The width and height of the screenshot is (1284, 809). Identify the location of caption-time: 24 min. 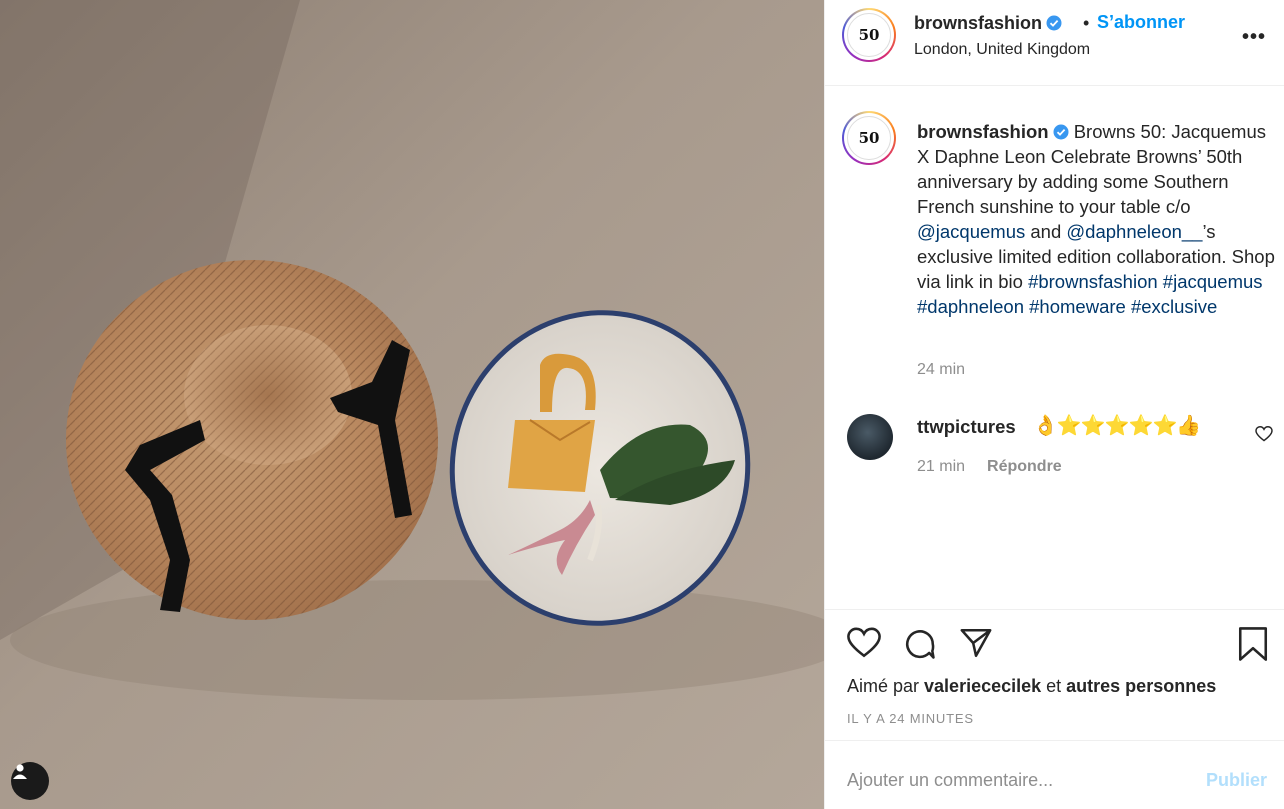
(941, 370).